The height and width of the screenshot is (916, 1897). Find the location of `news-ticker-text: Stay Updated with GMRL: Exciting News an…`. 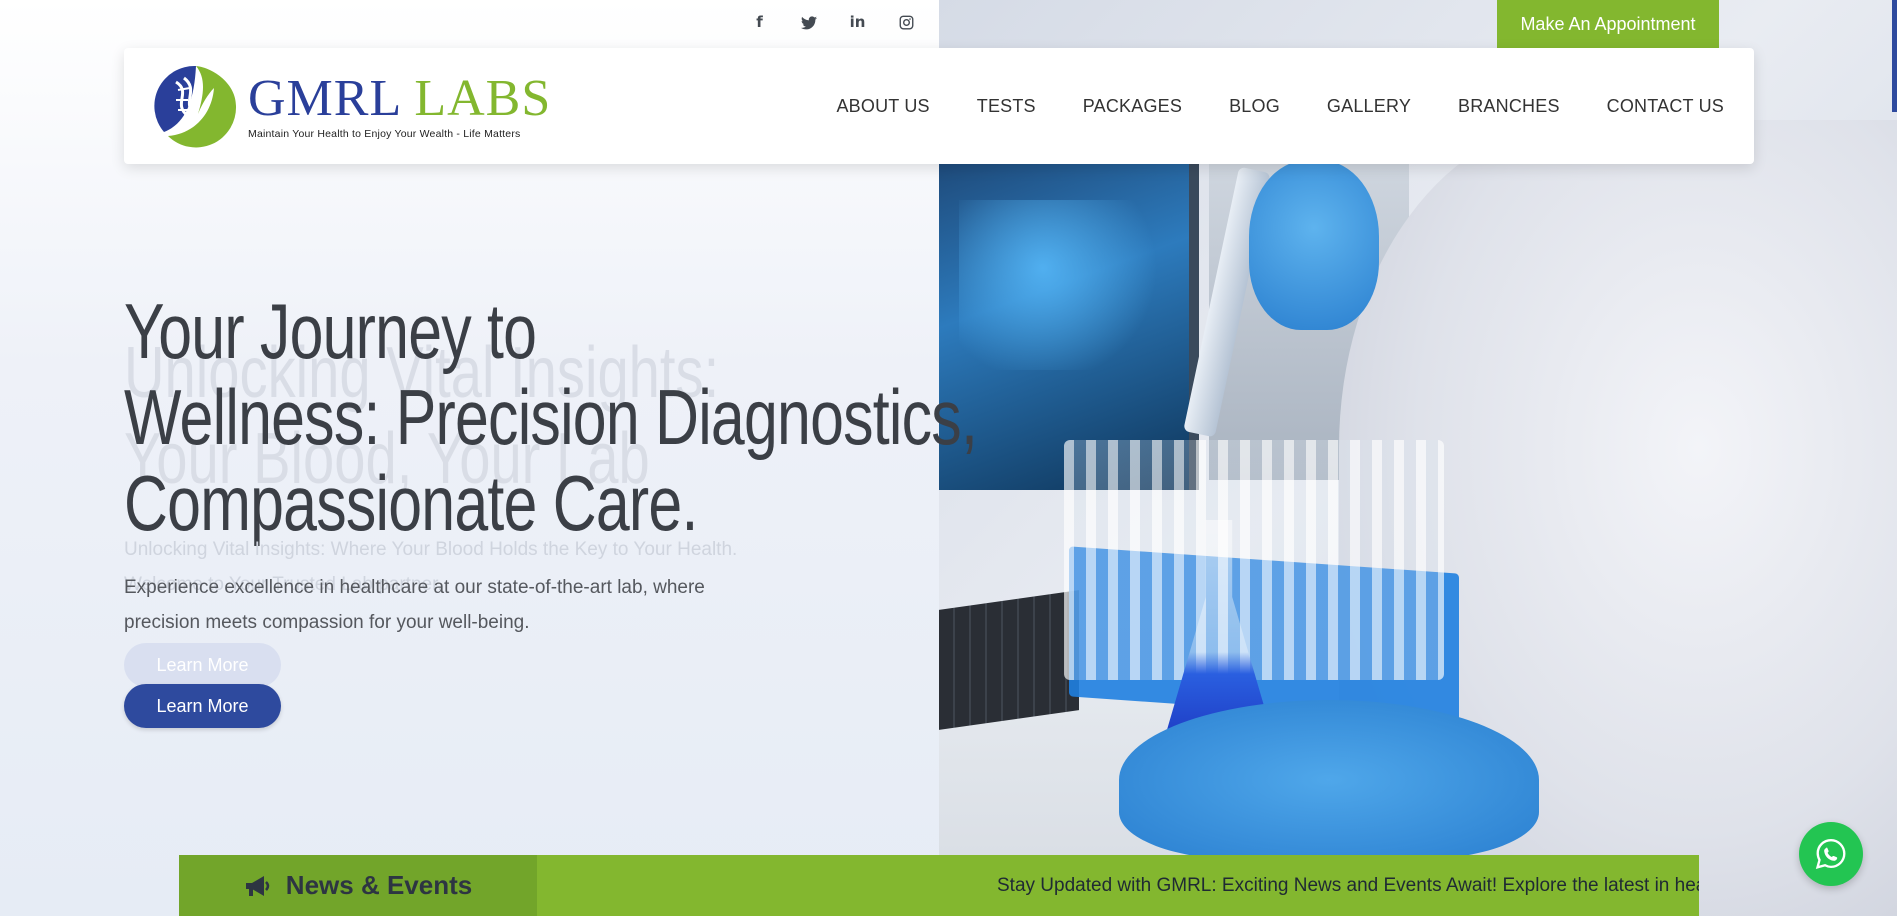

news-ticker-text: Stay Updated with GMRL: Exciting News an… is located at coordinates (1348, 885).